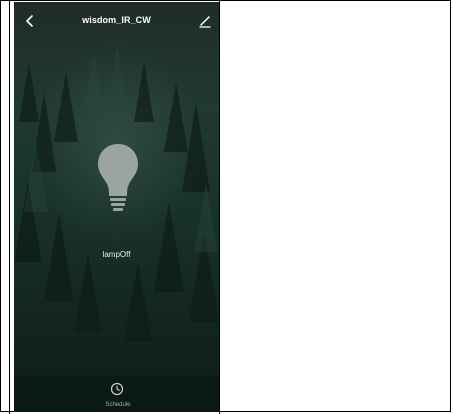 Image resolution: width=453 pixels, height=414 pixels. I want to click on lightbulb-icon, so click(118, 177).